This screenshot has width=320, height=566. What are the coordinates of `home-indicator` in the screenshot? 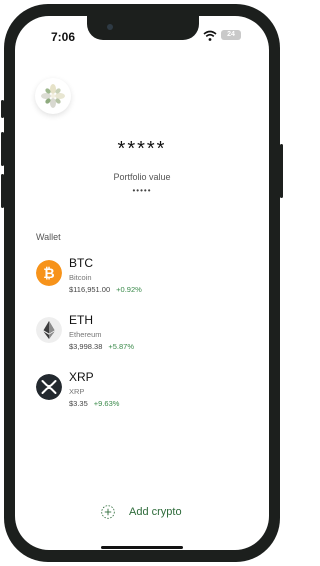 It's located at (142, 547).